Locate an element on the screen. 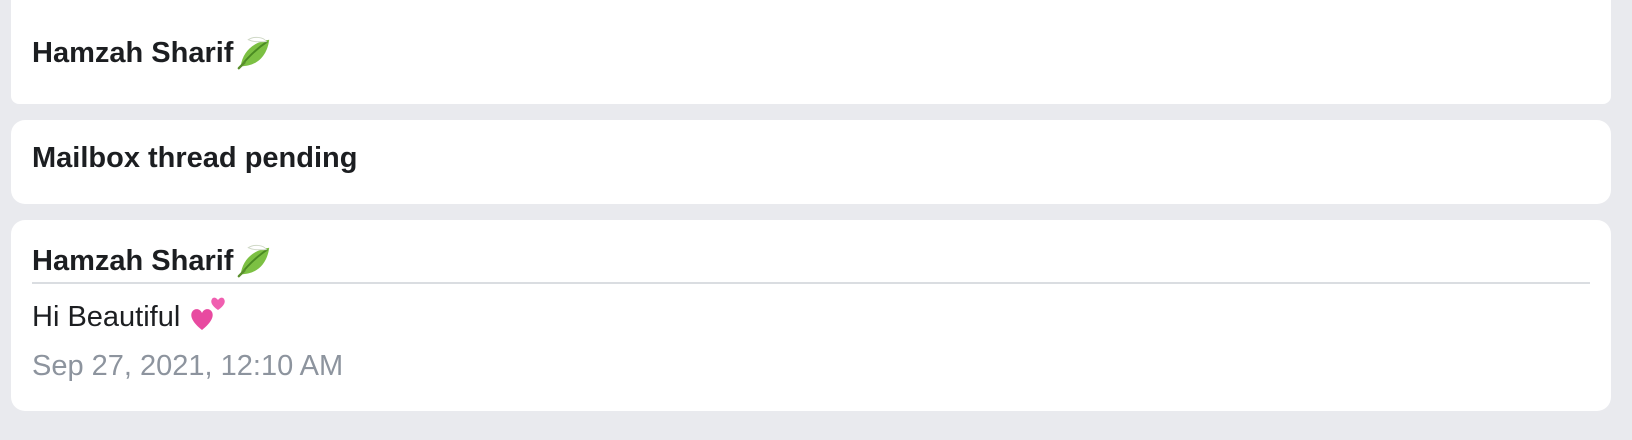 The width and height of the screenshot is (1632, 440). message-row: Hi Beautiful is located at coordinates (130, 315).